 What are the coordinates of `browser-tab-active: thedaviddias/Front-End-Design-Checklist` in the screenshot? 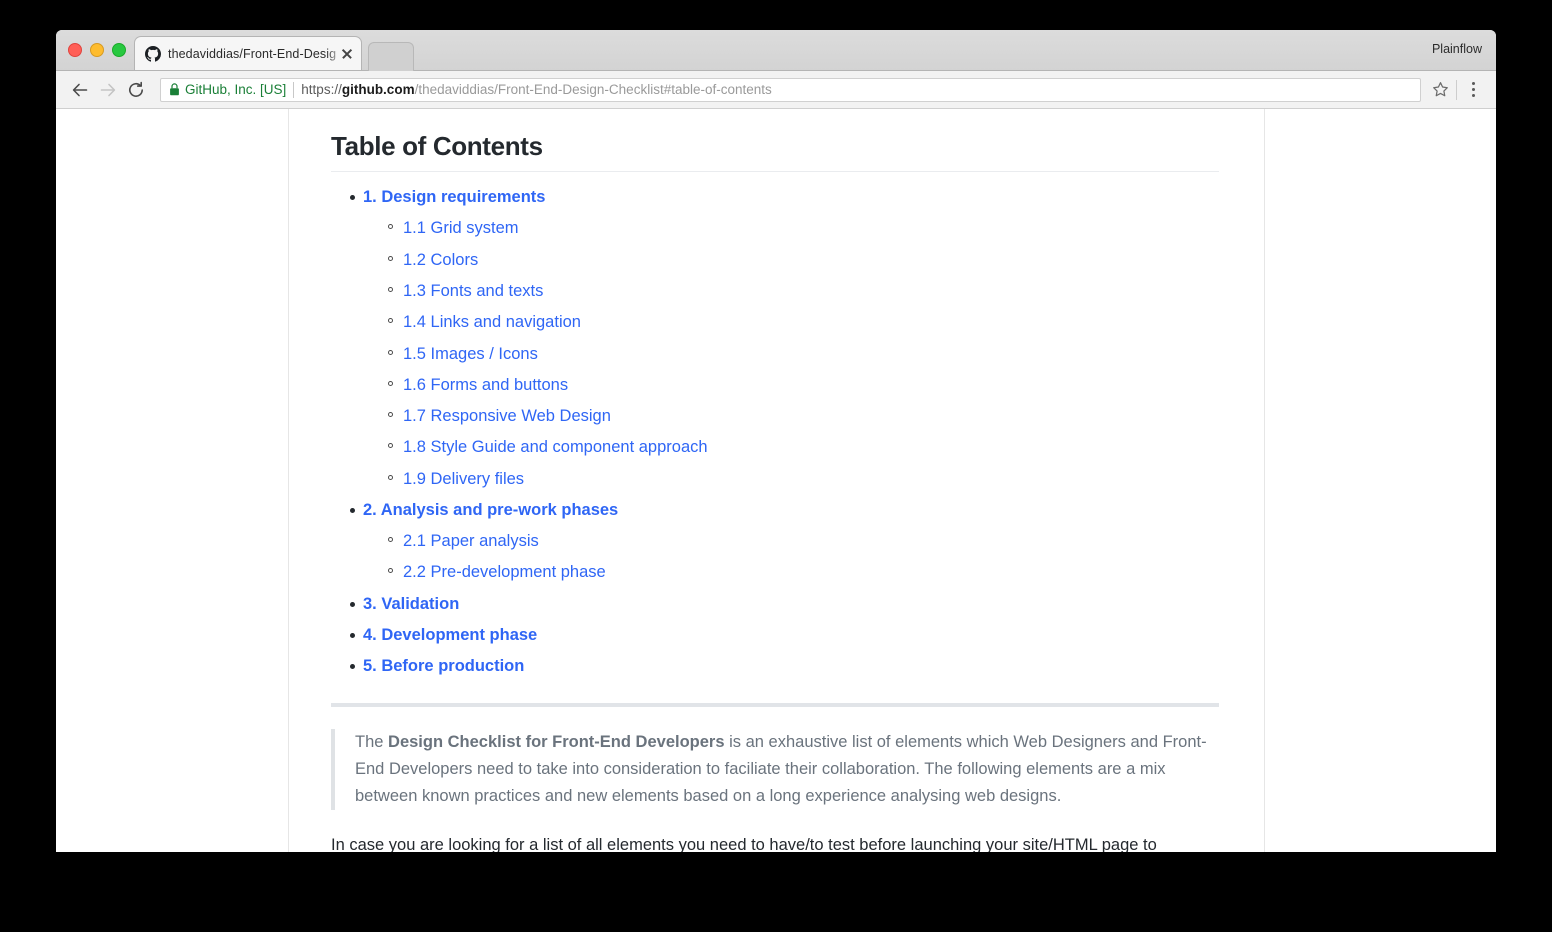 It's located at (248, 53).